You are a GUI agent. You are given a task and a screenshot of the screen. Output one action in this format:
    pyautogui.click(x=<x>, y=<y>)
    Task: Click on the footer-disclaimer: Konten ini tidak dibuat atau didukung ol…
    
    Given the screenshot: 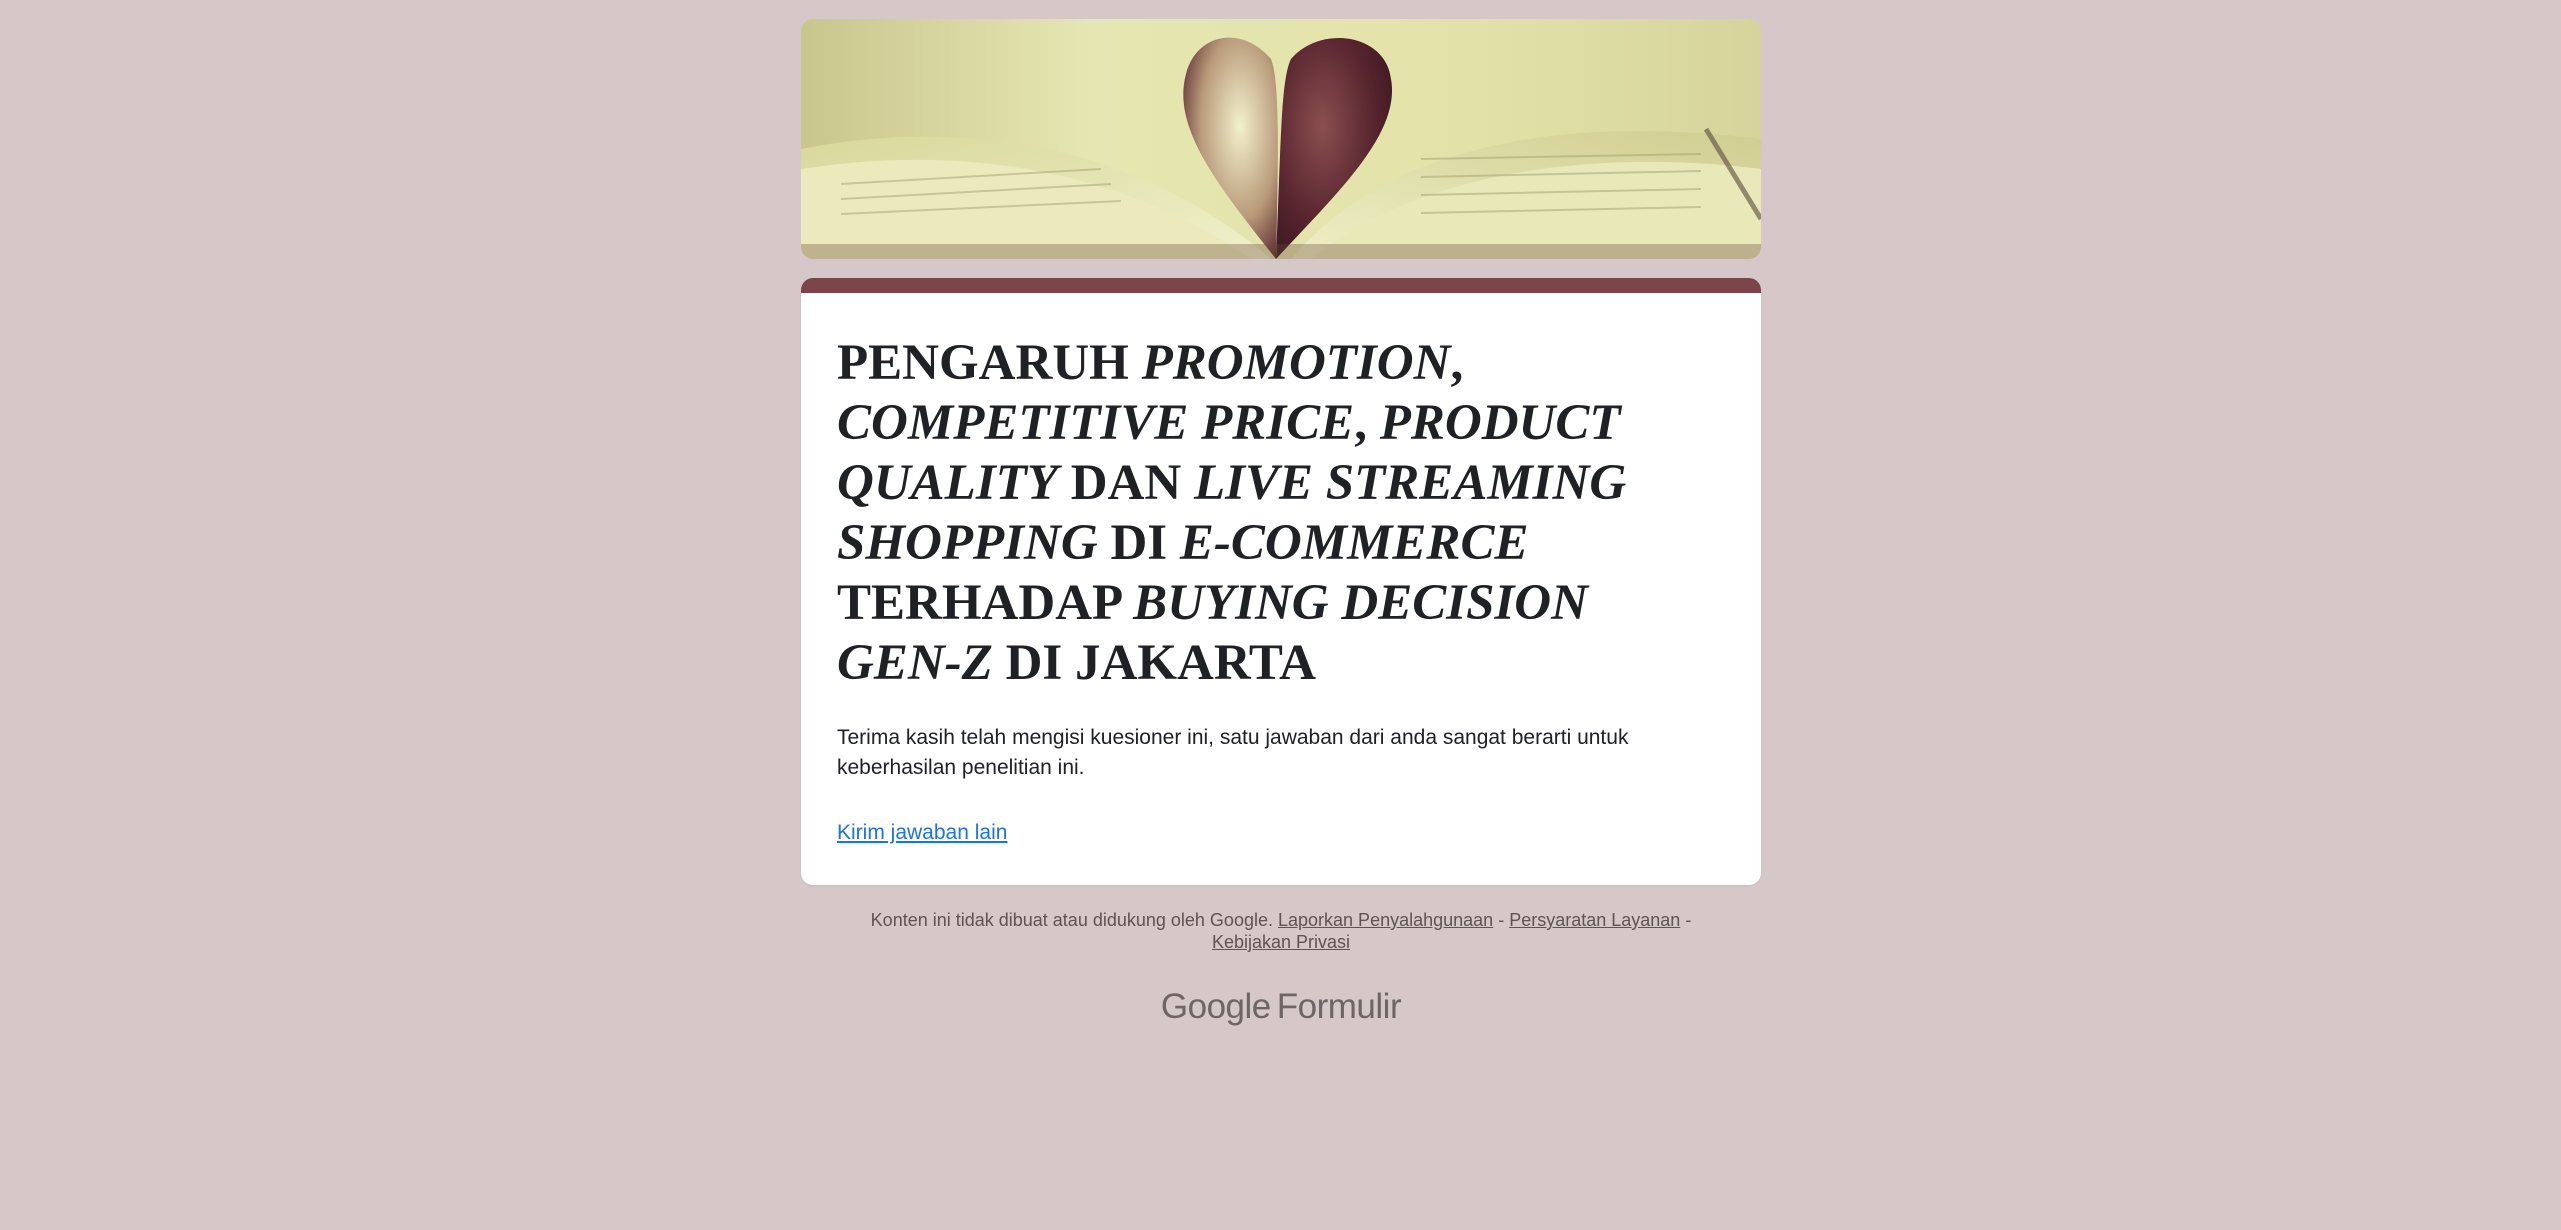 What is the action you would take?
    pyautogui.click(x=1071, y=920)
    